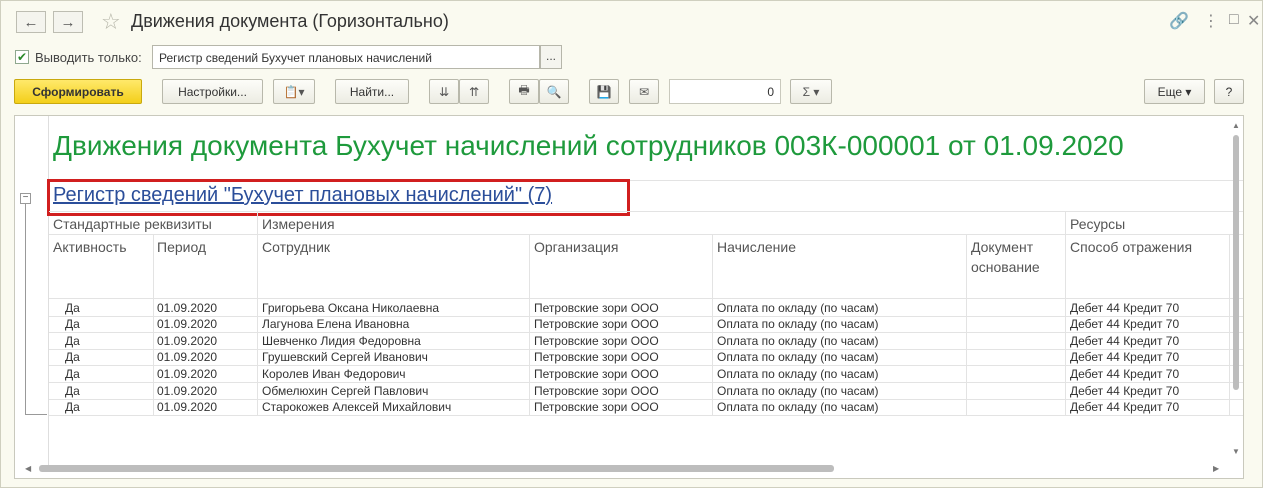 The height and width of the screenshot is (488, 1263). I want to click on generate-button: Сформировать, so click(78, 91).